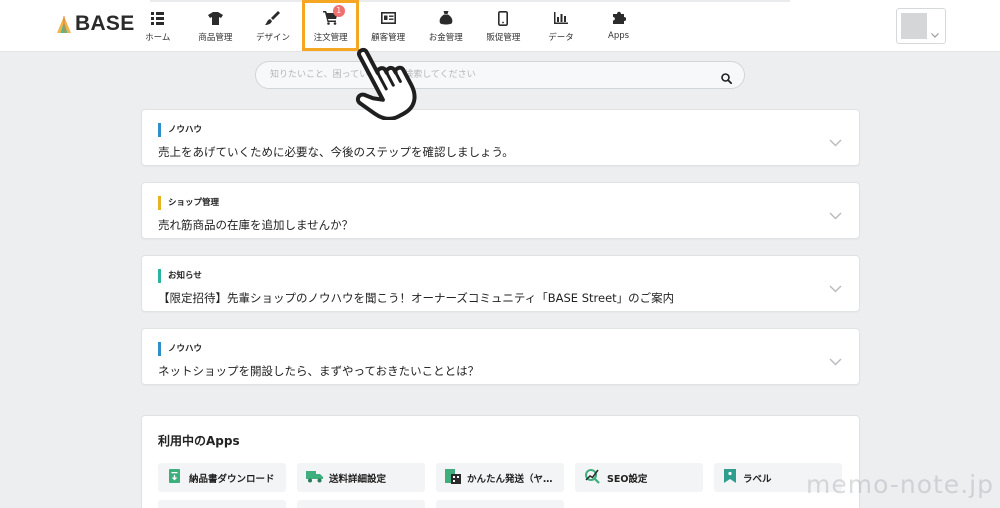  I want to click on avatar, so click(914, 26).